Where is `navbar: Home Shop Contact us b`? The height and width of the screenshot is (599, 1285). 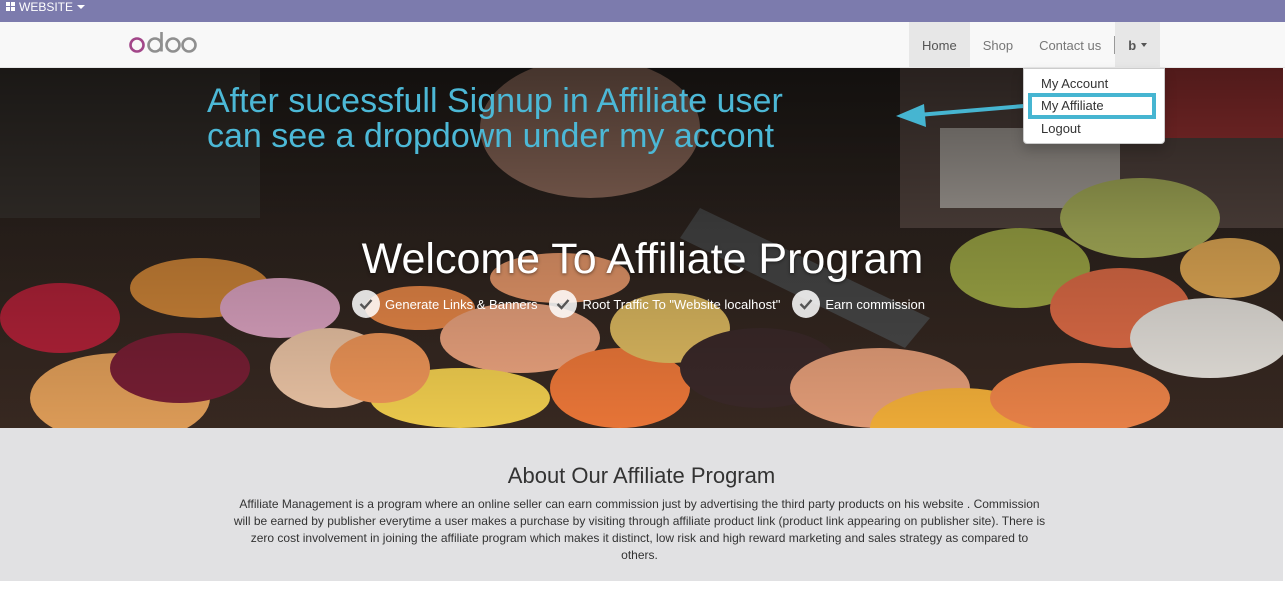
navbar: Home Shop Contact us b is located at coordinates (642, 45).